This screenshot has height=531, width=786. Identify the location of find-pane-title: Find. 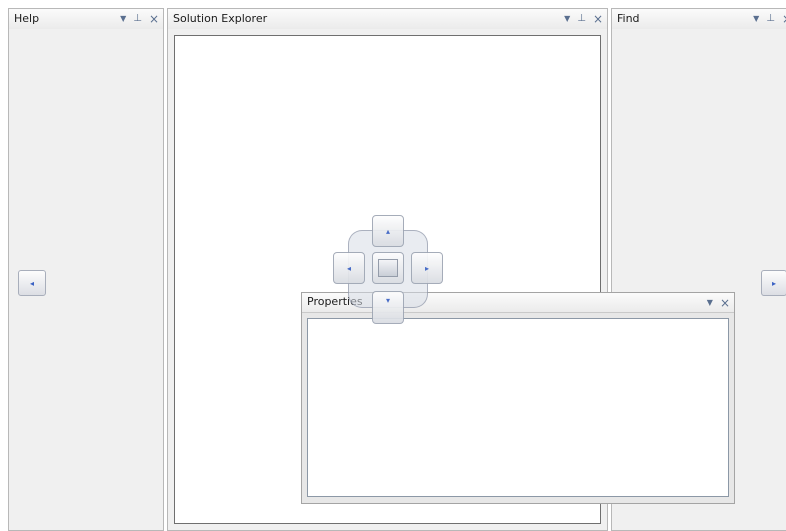
(628, 18).